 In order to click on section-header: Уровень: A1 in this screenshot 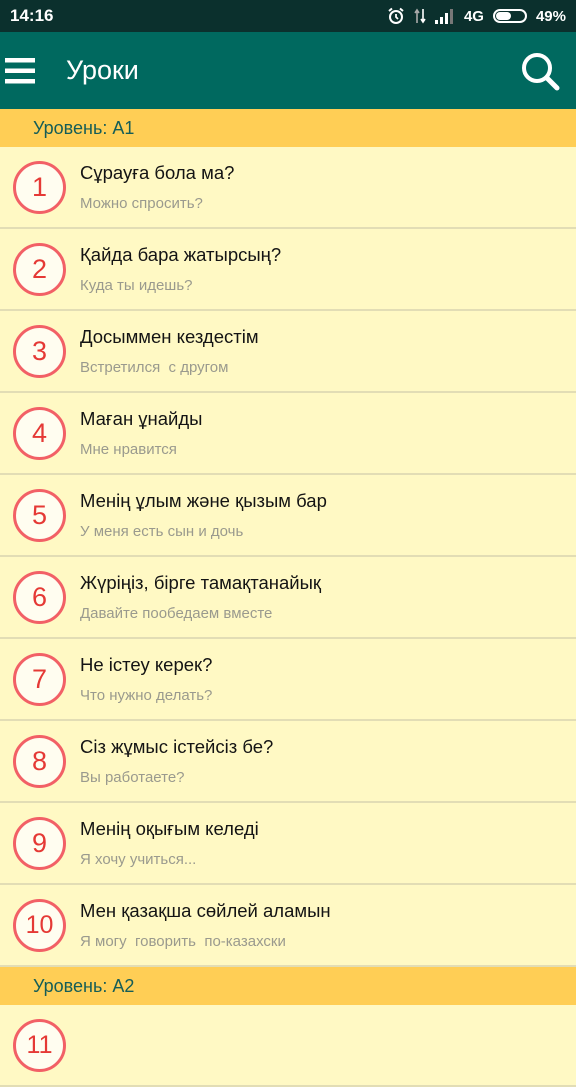, I will do `click(288, 128)`.